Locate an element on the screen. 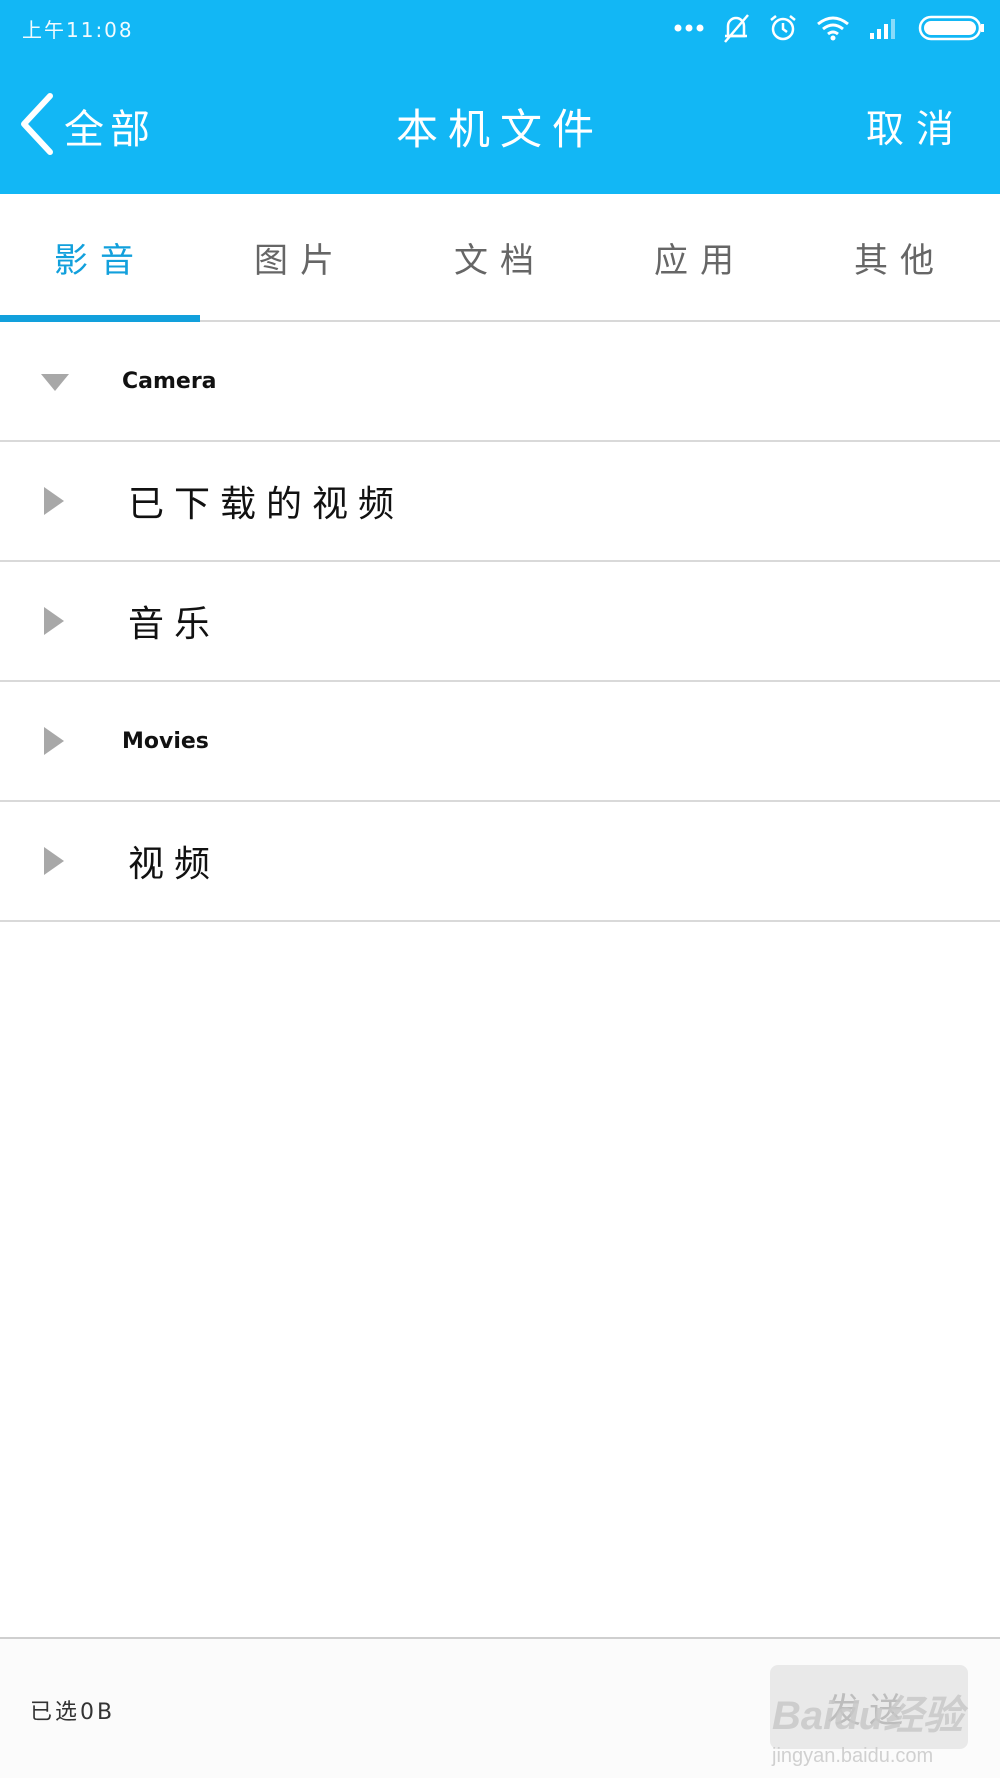 The width and height of the screenshot is (1000, 1778). mute-bell-icon is located at coordinates (736, 28).